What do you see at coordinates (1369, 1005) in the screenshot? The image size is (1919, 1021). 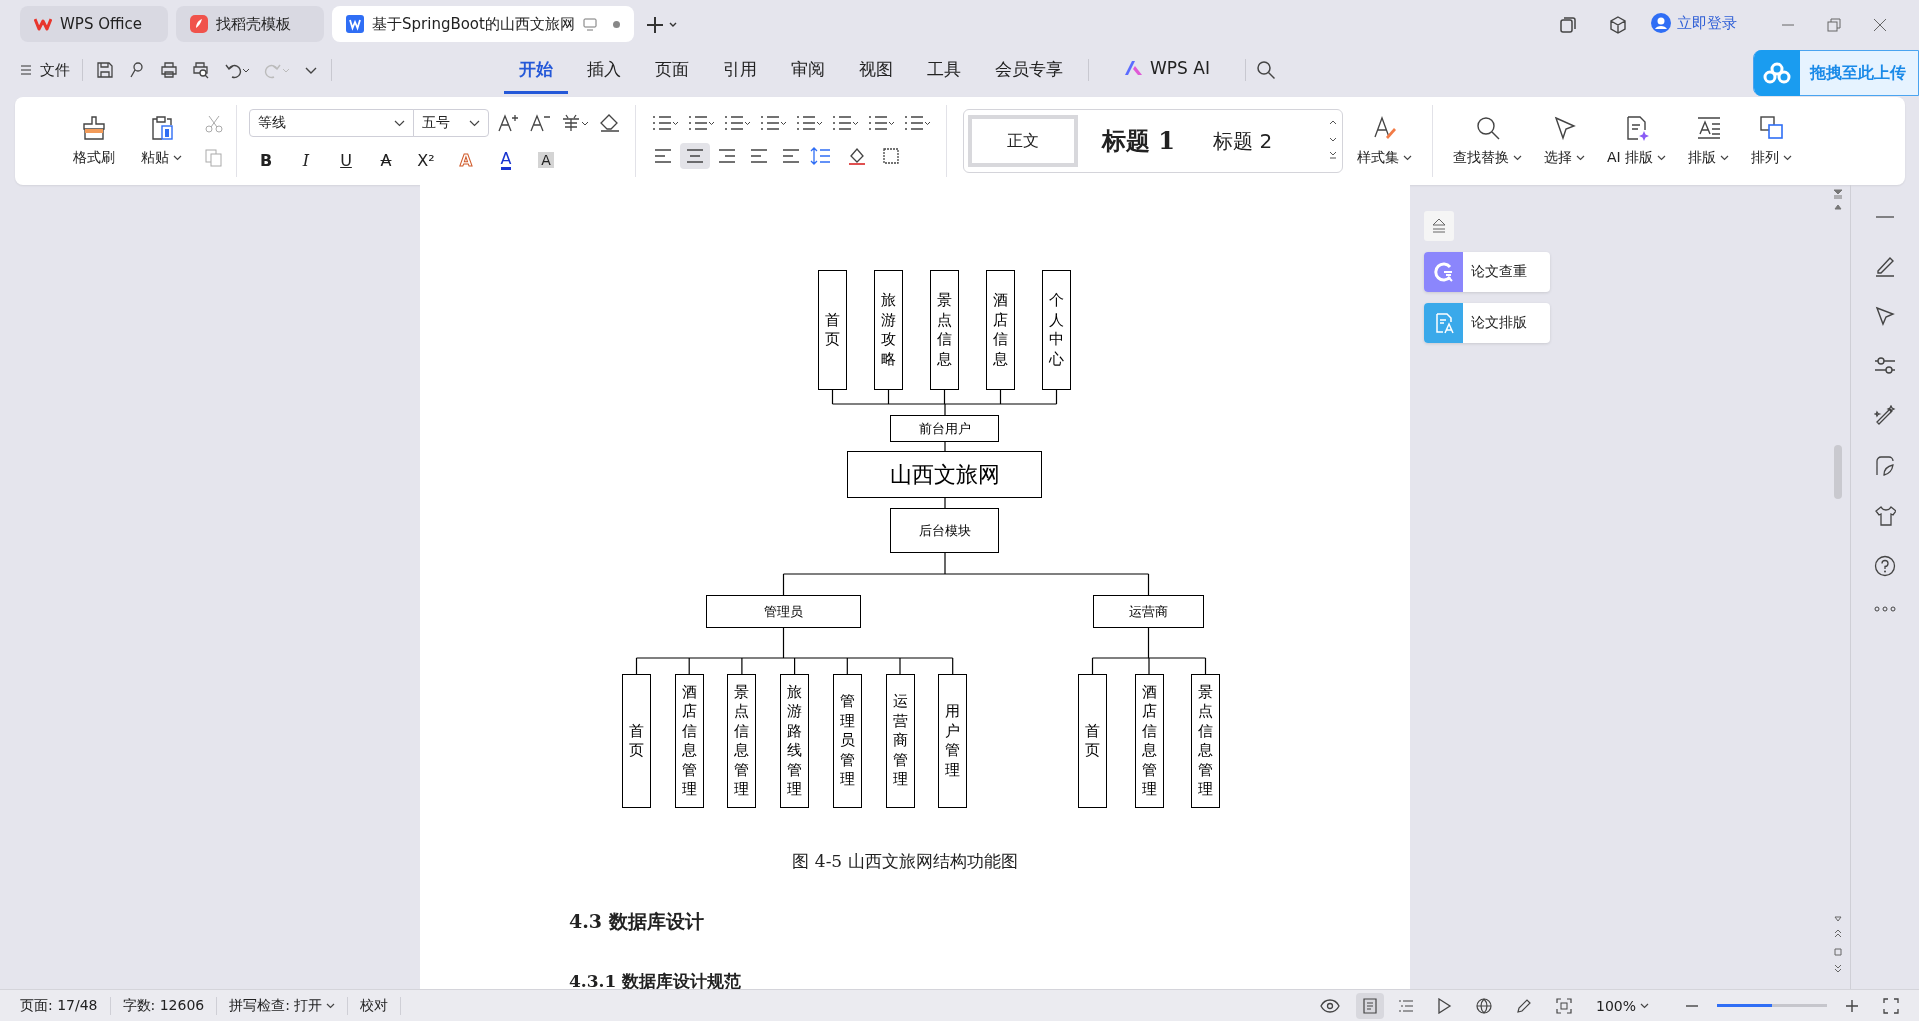 I see `view-mode-button` at bounding box center [1369, 1005].